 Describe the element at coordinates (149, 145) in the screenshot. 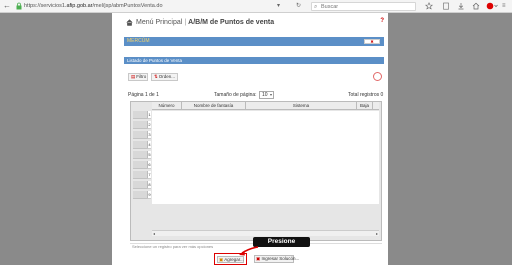

I see `row-number: 4` at that location.